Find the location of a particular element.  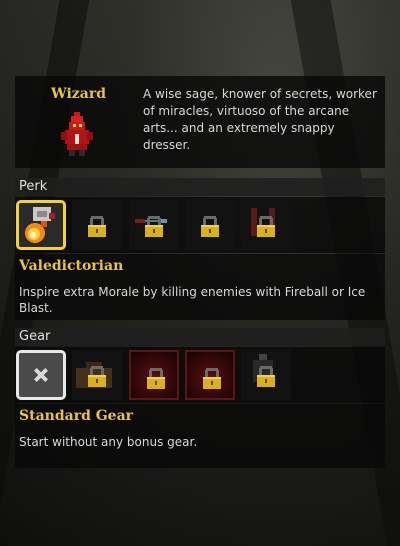

wizard-sprite-icon is located at coordinates (77, 134).